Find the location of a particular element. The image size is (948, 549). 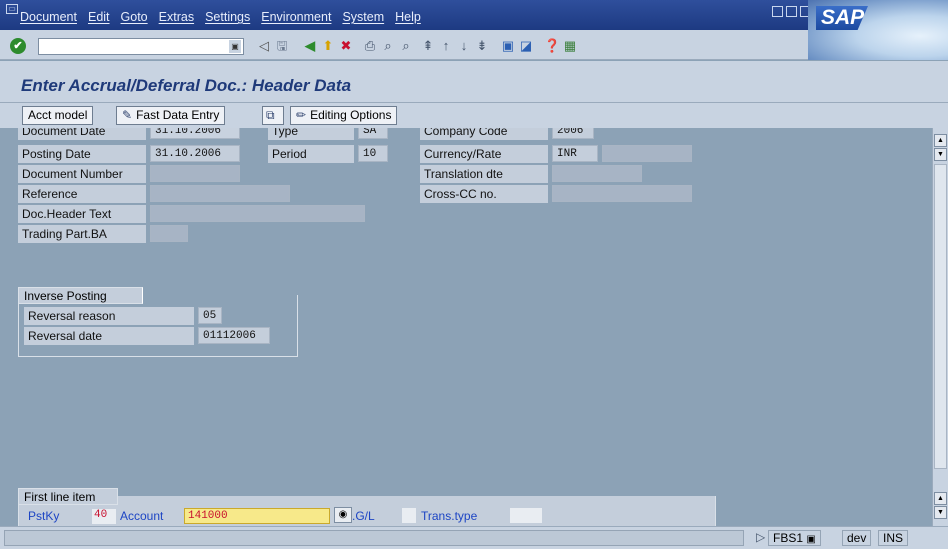

acct-model-button: Acct model is located at coordinates (58, 115).